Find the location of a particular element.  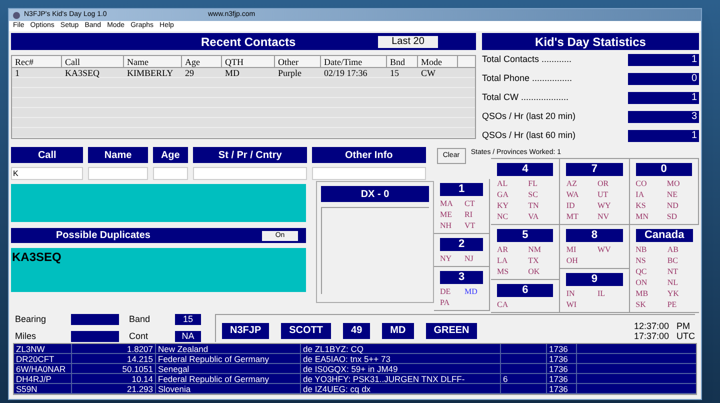

column-header: QTH is located at coordinates (248, 61).